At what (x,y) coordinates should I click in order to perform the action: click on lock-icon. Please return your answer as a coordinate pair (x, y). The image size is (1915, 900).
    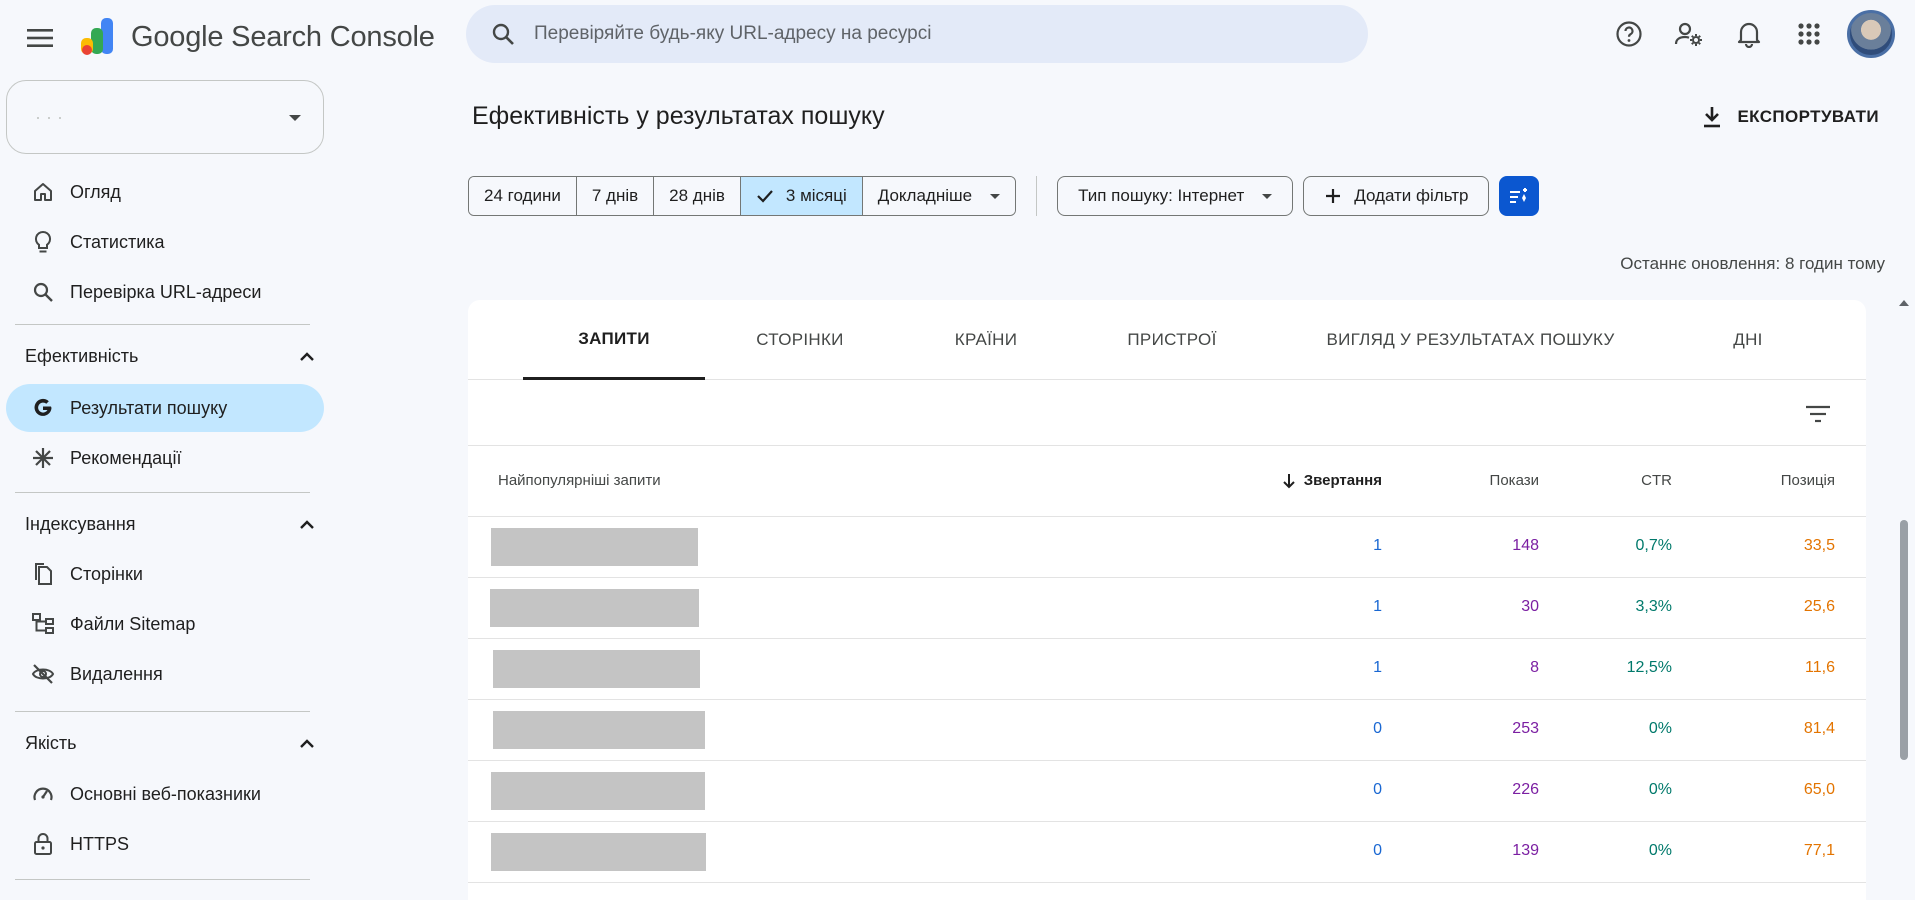
    Looking at the image, I should click on (43, 844).